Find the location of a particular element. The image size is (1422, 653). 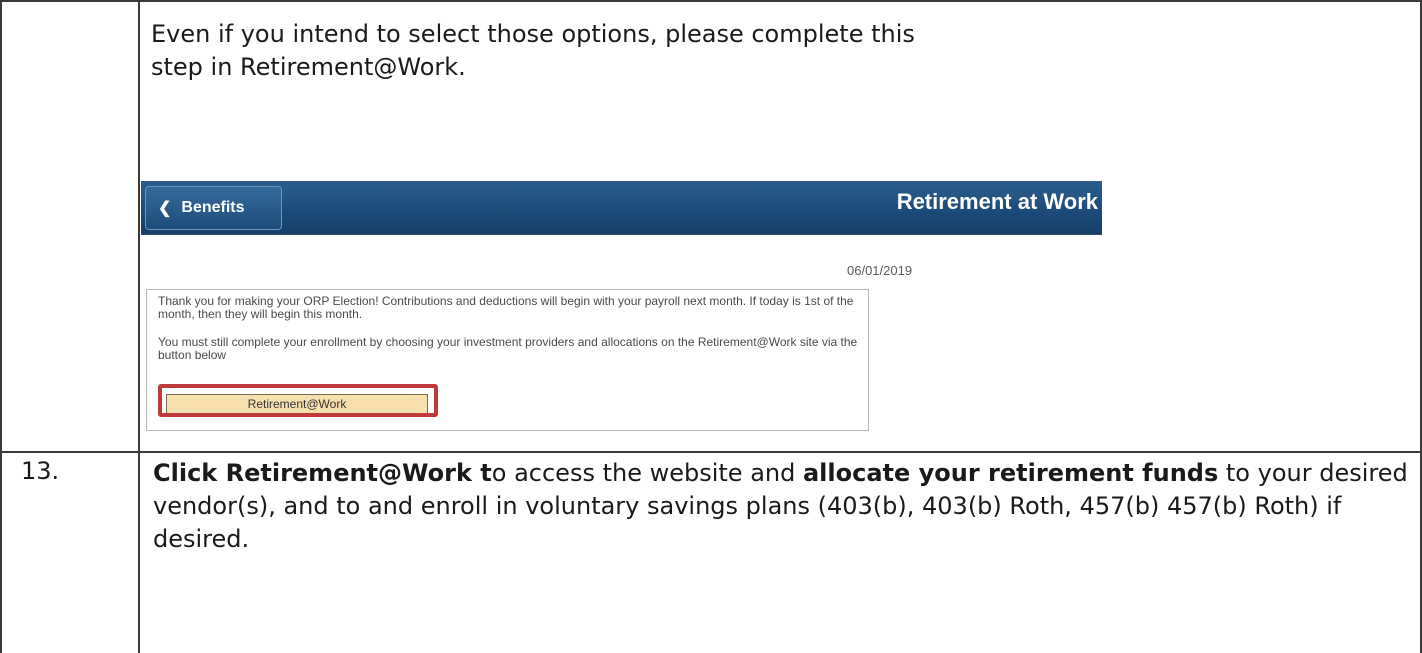

back-button-label: Benefits is located at coordinates (213, 207).